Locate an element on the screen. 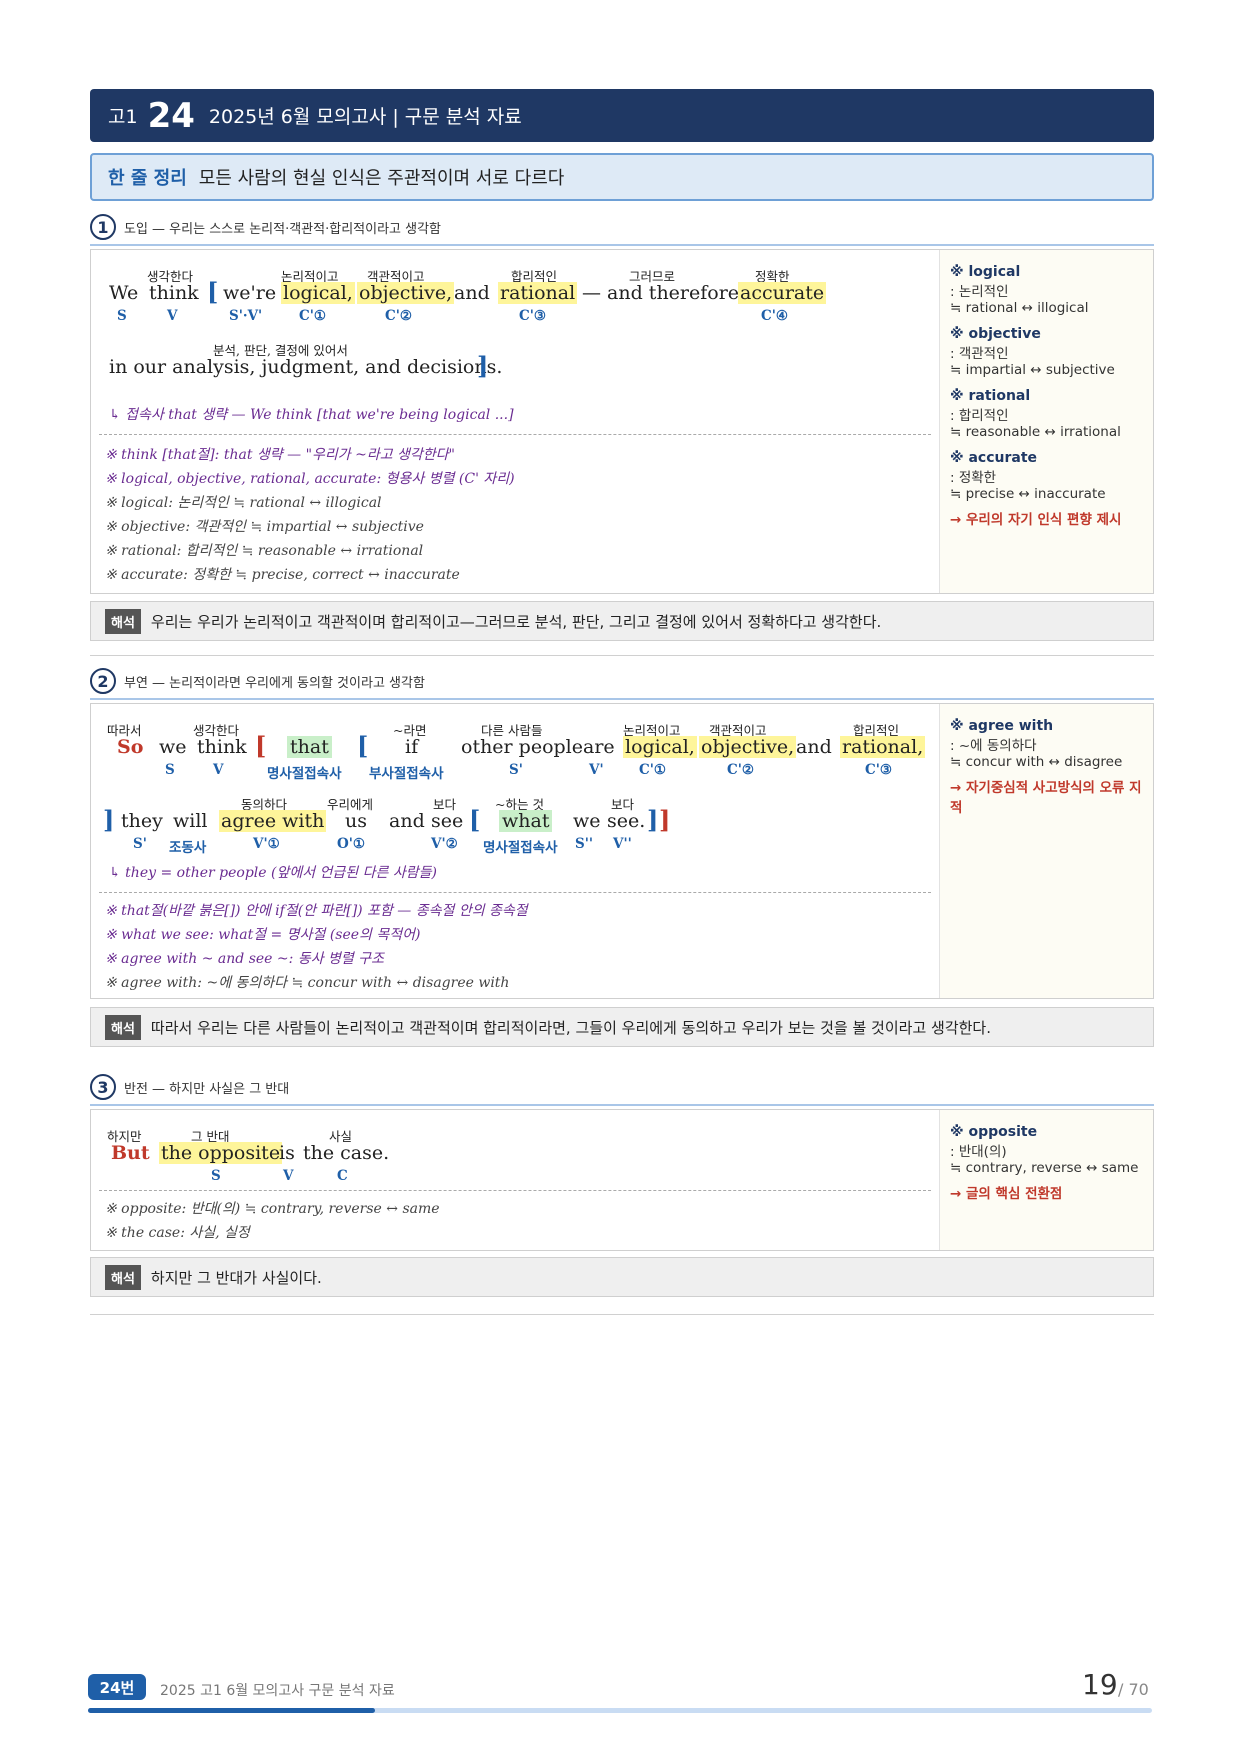 The height and width of the screenshot is (1754, 1241). tag: V' is located at coordinates (596, 770).